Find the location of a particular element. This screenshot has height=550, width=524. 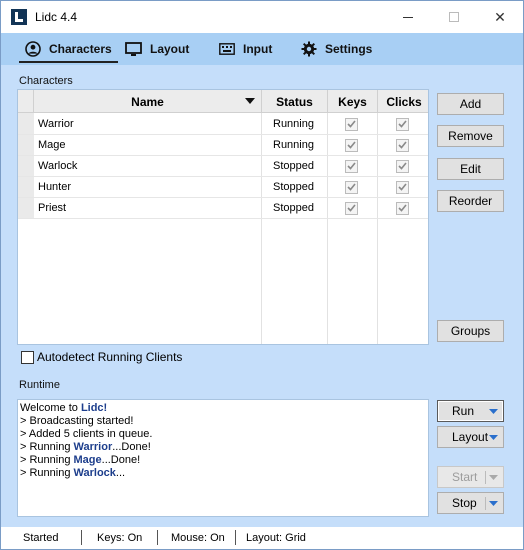

log-line: > Running Mage...Done! is located at coordinates (223, 460).